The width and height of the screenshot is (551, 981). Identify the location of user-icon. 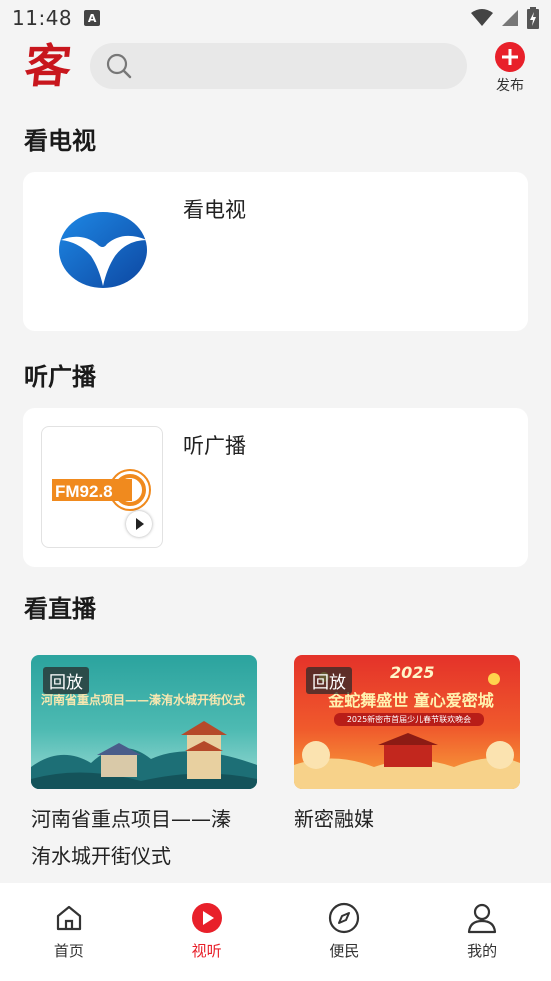
(482, 918).